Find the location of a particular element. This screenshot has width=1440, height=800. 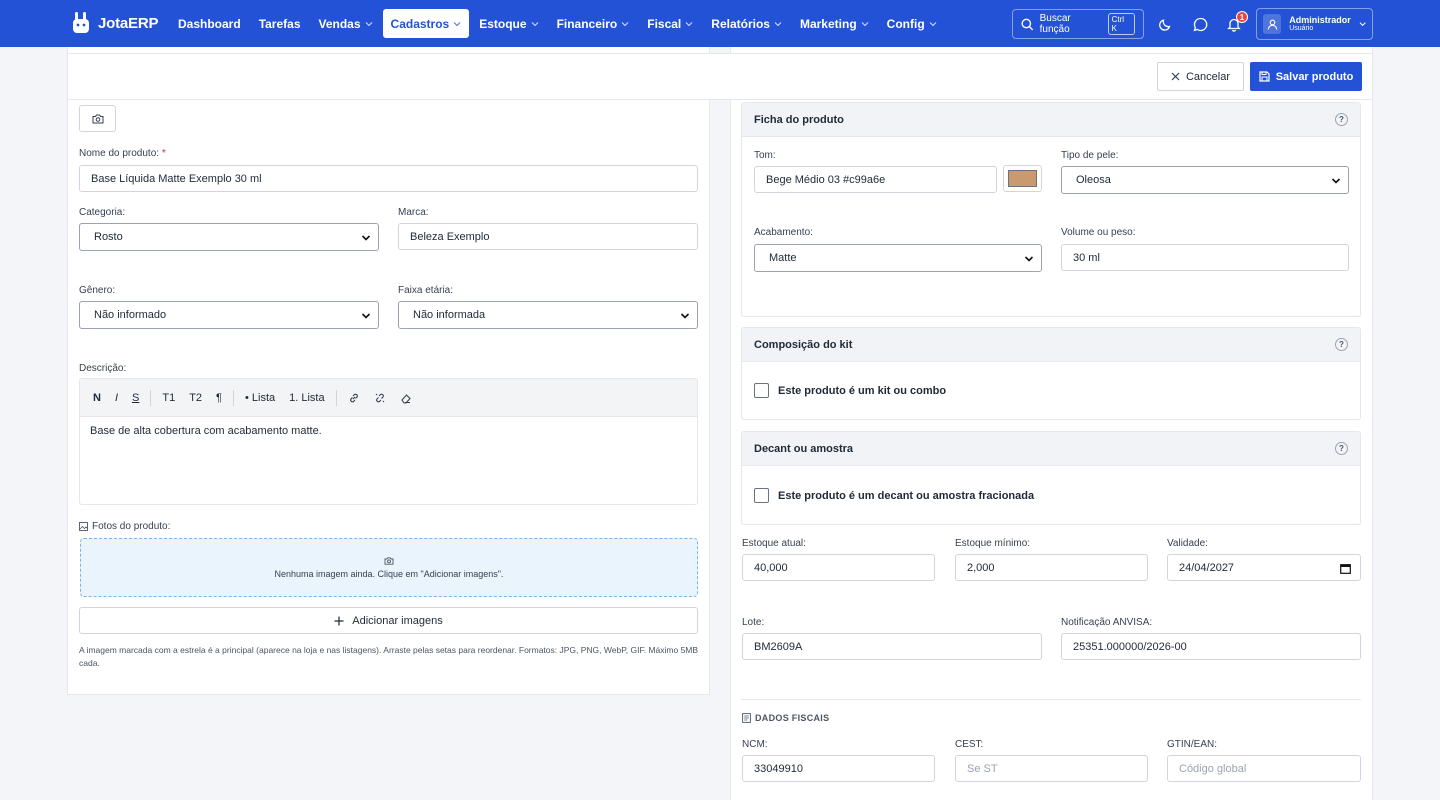

chat-button is located at coordinates (1200, 24).